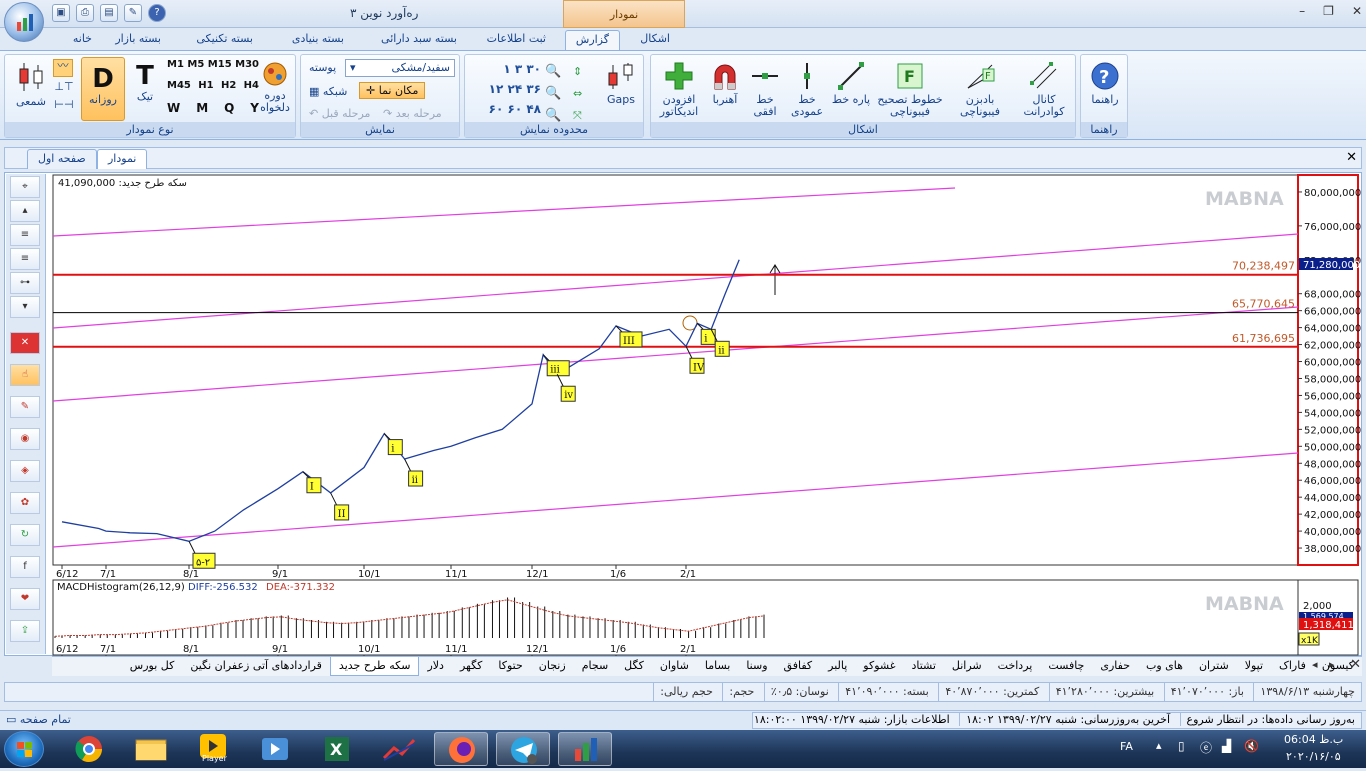  Describe the element at coordinates (399, 749) in the screenshot. I see `taskbar-chart-app` at that location.